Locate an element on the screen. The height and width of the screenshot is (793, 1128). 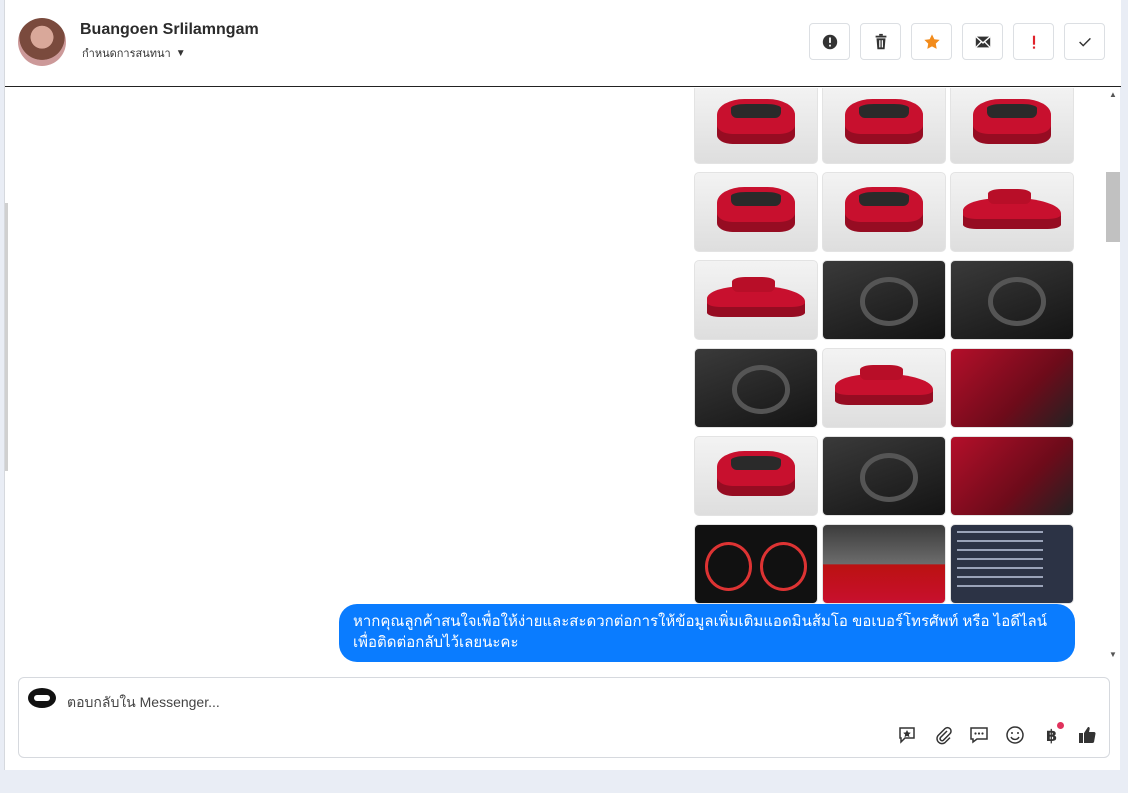
message-text-line: เพื่อติดต่อกลับไว้เลยนะคะ is located at coordinates (436, 642).